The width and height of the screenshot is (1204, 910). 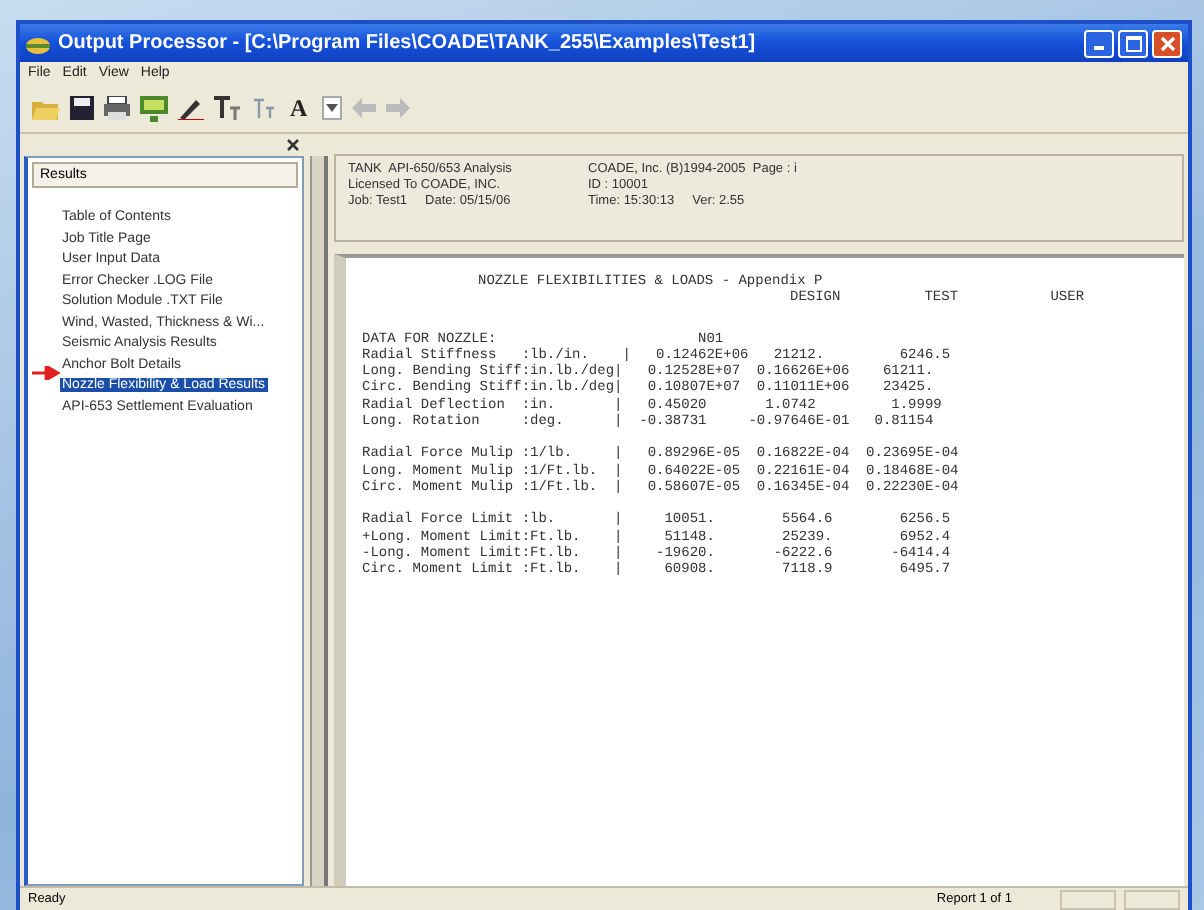 I want to click on caret-icon, so click(x=331, y=108).